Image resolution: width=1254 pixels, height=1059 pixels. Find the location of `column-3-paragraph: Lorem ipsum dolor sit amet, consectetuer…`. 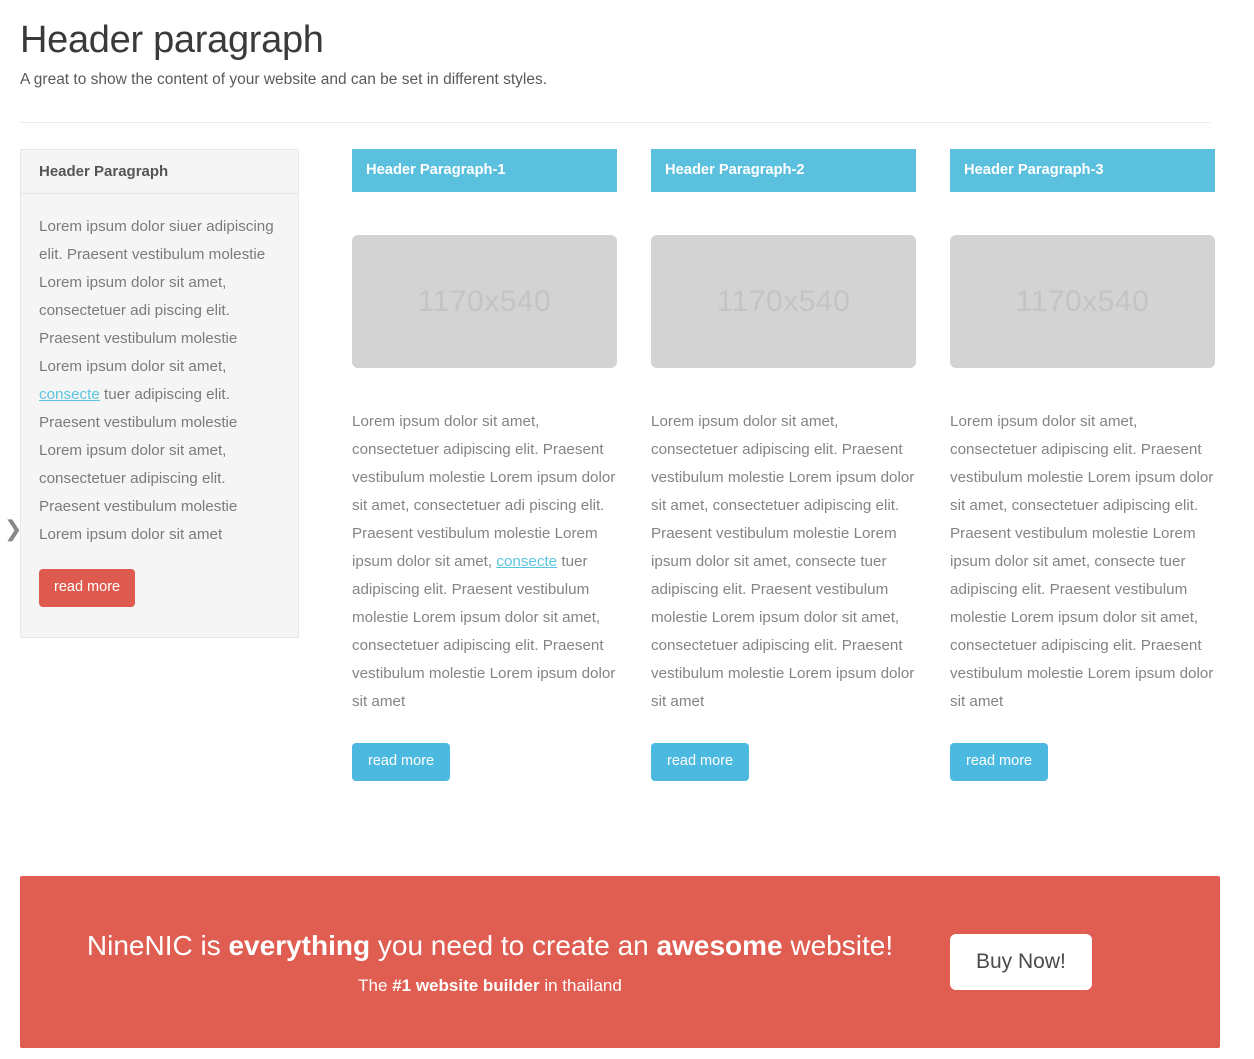

column-3-paragraph: Lorem ipsum dolor sit amet, consectetuer… is located at coordinates (1082, 562).